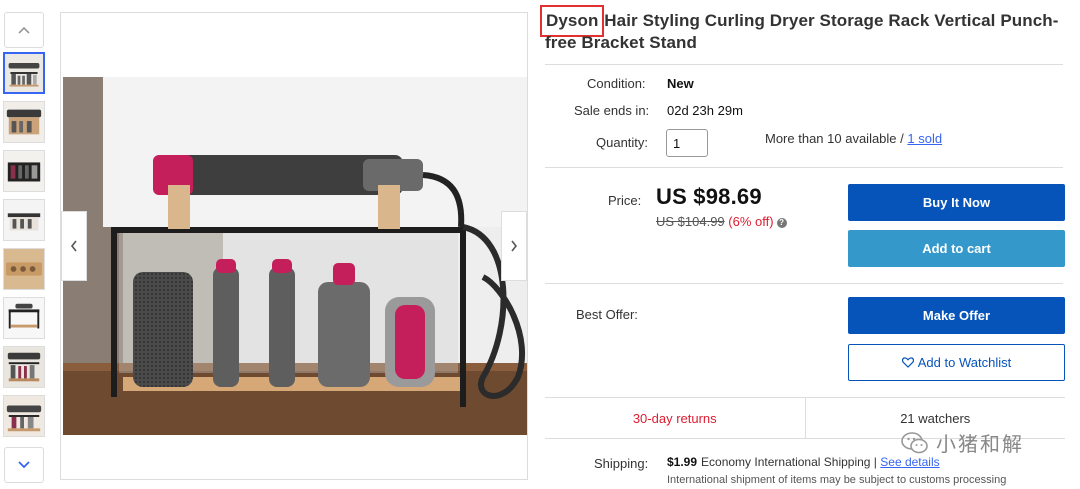  I want to click on chevron-left-icon, so click(73, 246).